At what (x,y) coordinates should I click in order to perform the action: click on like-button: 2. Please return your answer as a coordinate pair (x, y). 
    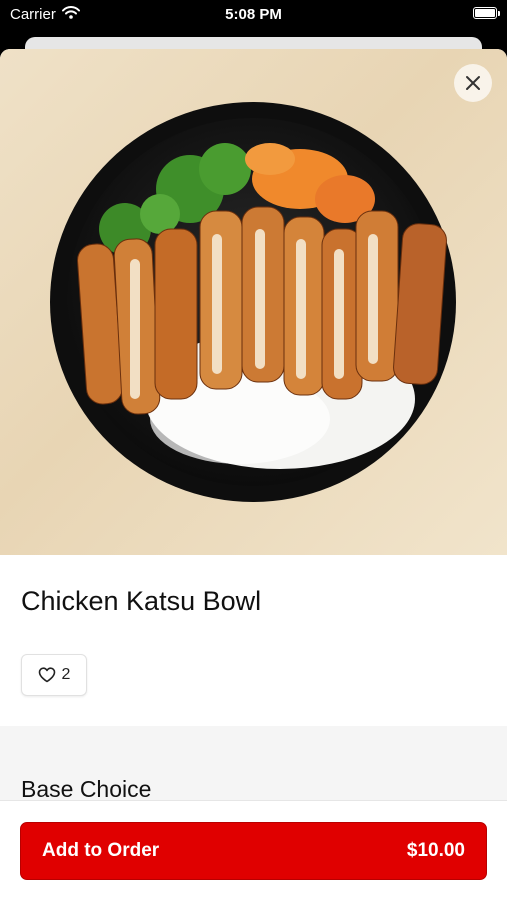
    Looking at the image, I should click on (54, 675).